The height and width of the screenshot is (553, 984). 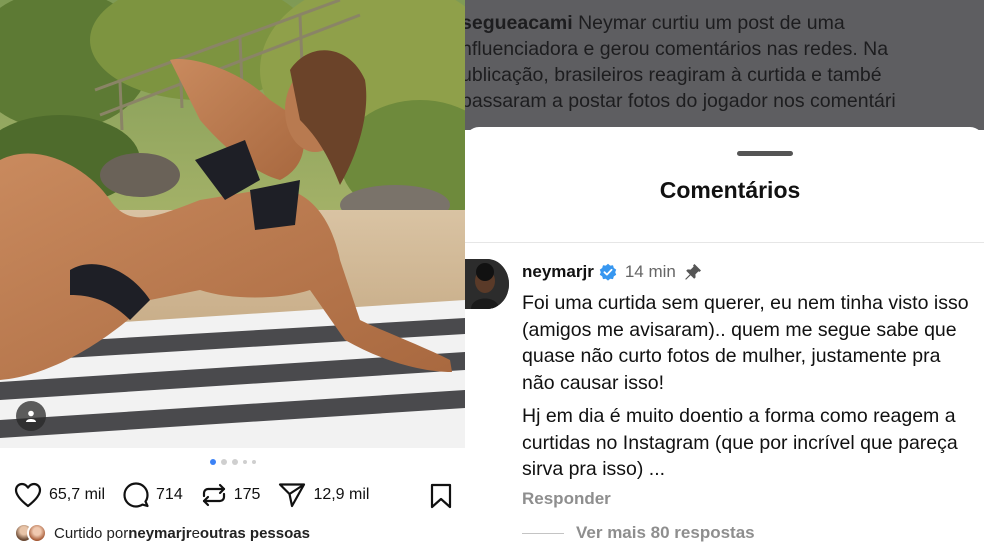 What do you see at coordinates (213, 495) in the screenshot?
I see `repost-icon` at bounding box center [213, 495].